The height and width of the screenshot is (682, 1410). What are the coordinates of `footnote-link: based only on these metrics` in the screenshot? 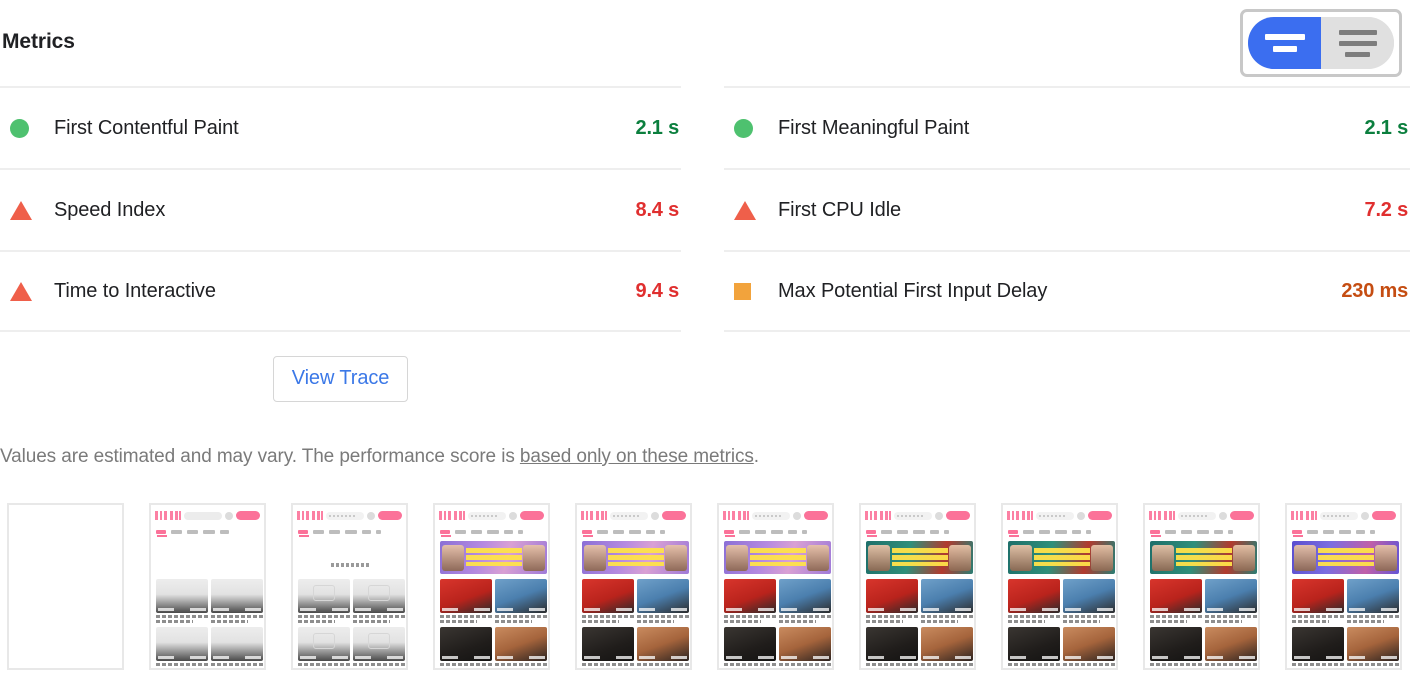 It's located at (637, 456).